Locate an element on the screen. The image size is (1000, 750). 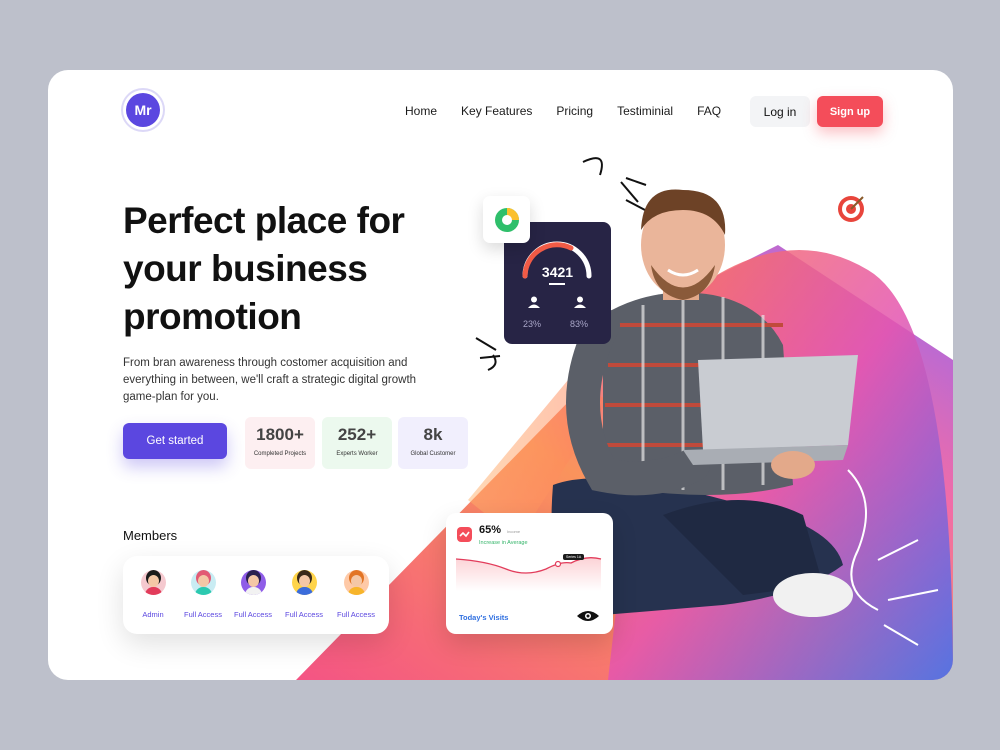
nav-item-pricing: Pricing is located at coordinates (574, 111).